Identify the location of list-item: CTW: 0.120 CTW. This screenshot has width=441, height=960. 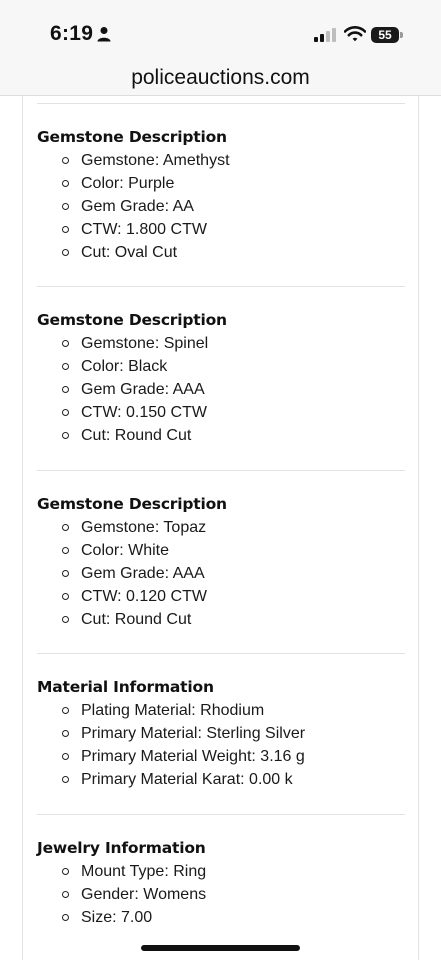
(221, 596).